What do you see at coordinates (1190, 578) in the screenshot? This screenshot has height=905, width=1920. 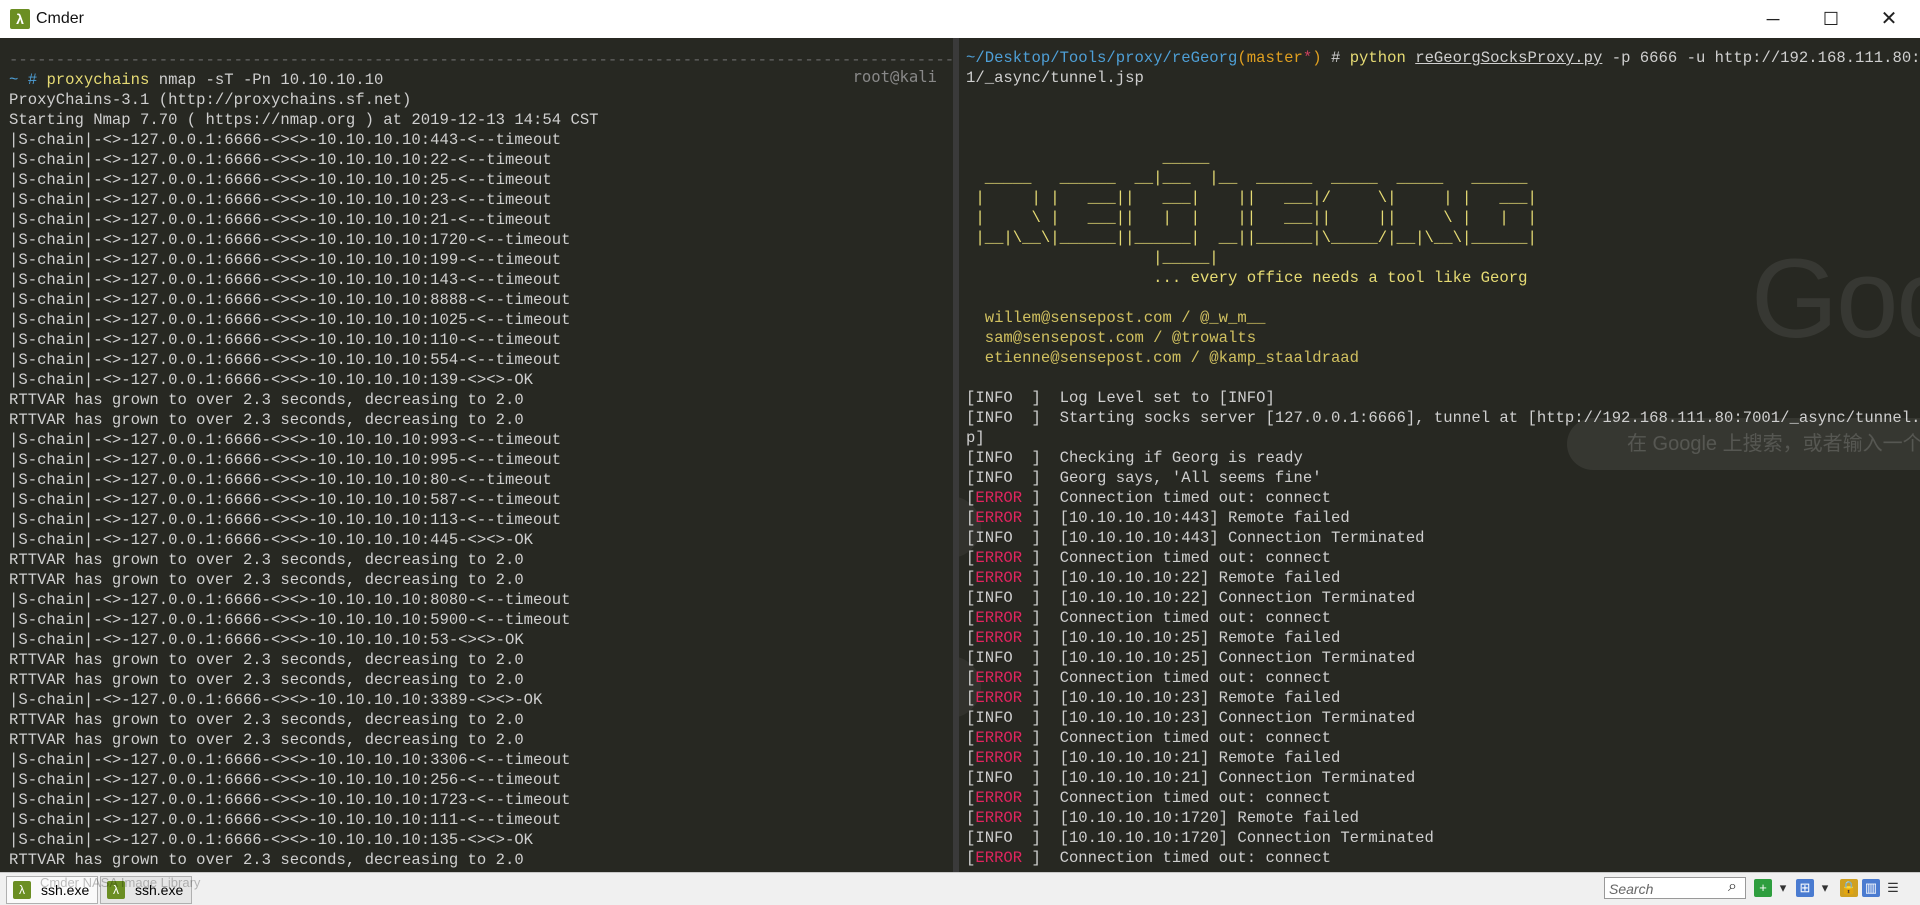 I see `log-message: [10.10.10.10:22] Remote failed` at bounding box center [1190, 578].